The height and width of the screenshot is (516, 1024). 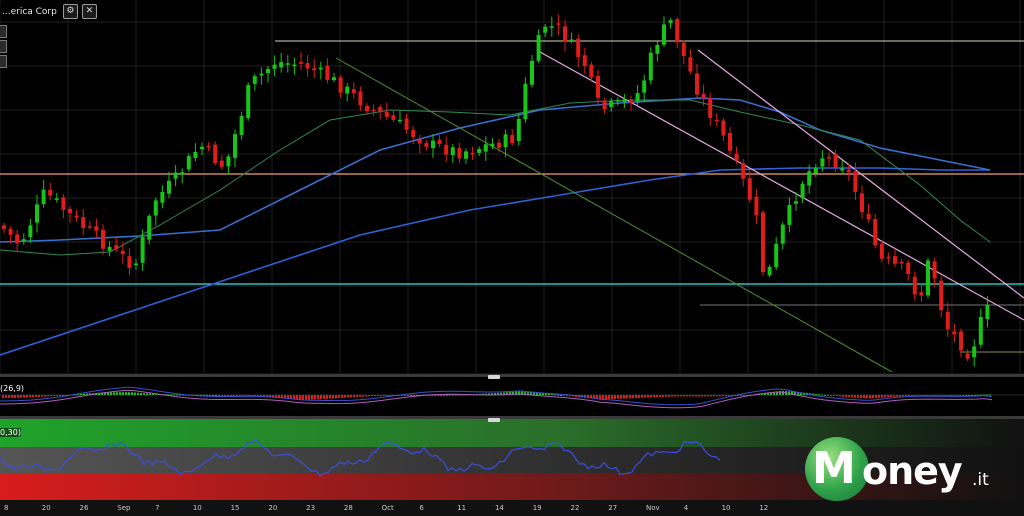 What do you see at coordinates (48, 11) in the screenshot?
I see `chart-toolbar: ...erica Corp ⚙ ✕` at bounding box center [48, 11].